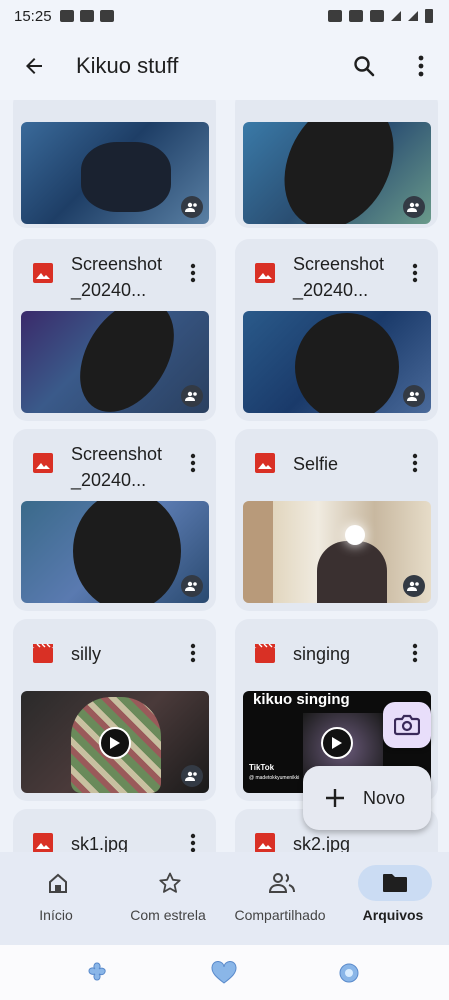 This screenshot has height=1000, width=449. I want to click on alarm-icon, so click(335, 16).